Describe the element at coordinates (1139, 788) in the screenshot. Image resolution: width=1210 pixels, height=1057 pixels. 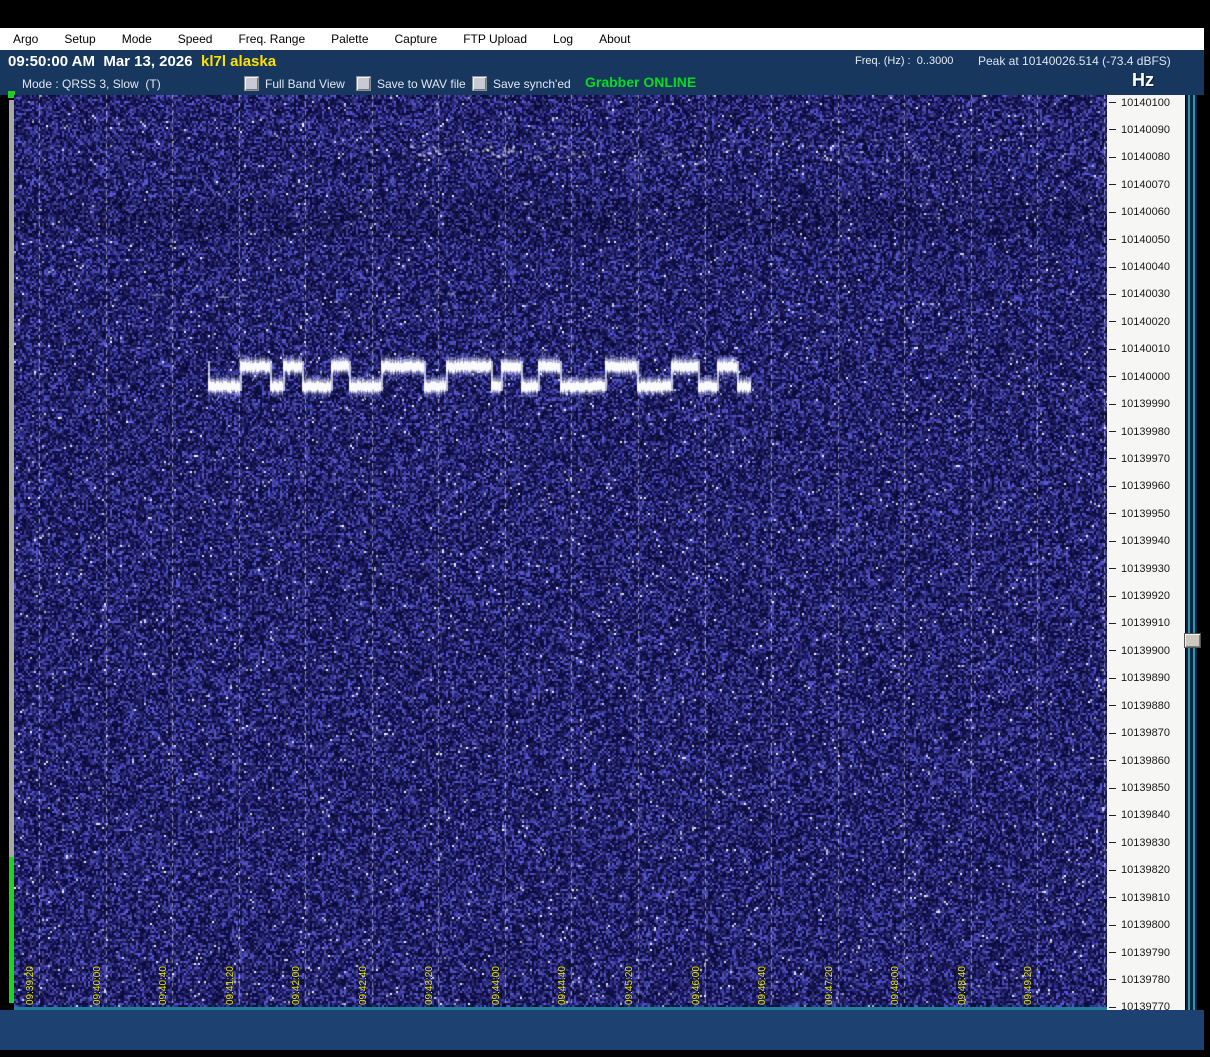
I see `freq-tick-label: 10139850` at that location.